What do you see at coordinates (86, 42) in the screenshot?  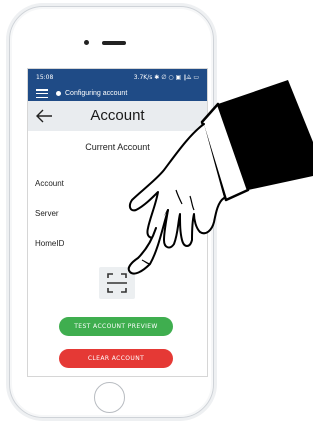 I see `front-camera` at bounding box center [86, 42].